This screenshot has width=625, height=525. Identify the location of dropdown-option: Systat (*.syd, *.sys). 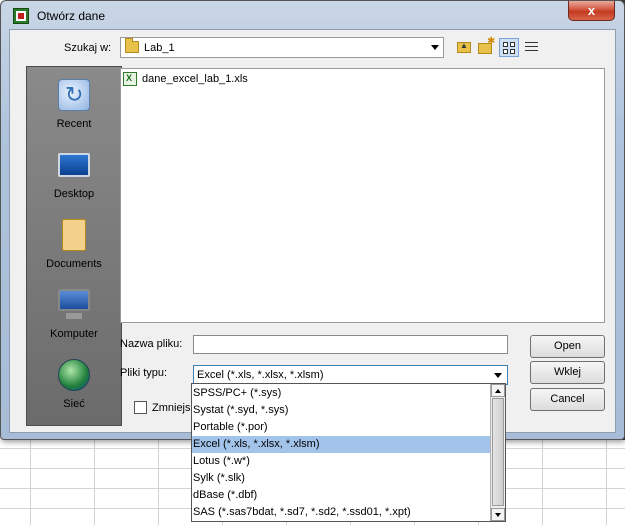
(341, 410).